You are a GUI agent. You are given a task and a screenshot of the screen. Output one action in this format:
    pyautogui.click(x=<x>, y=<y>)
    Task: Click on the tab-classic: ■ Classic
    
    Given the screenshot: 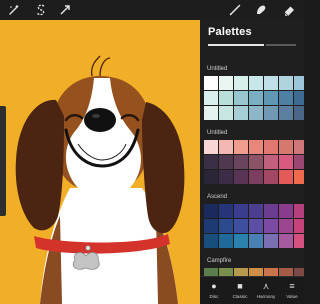 What is the action you would take?
    pyautogui.click(x=240, y=291)
    